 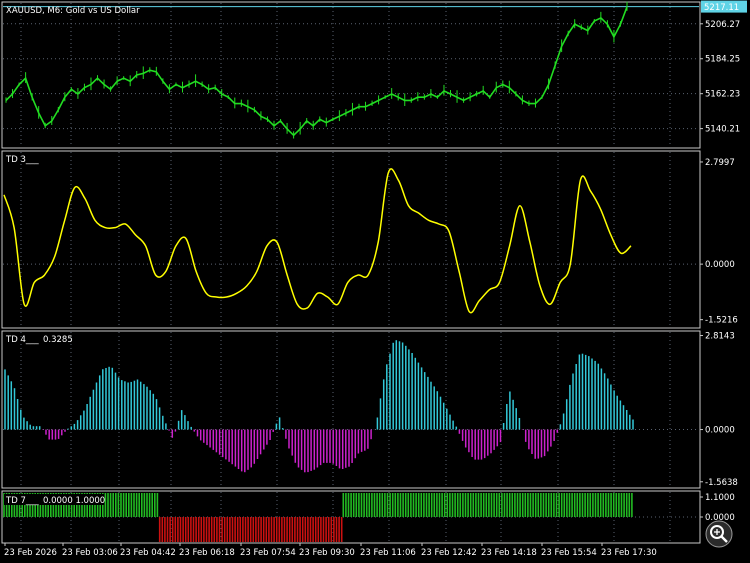 I want to click on x-axis-label: 23 Feb 03:06, so click(x=90, y=553).